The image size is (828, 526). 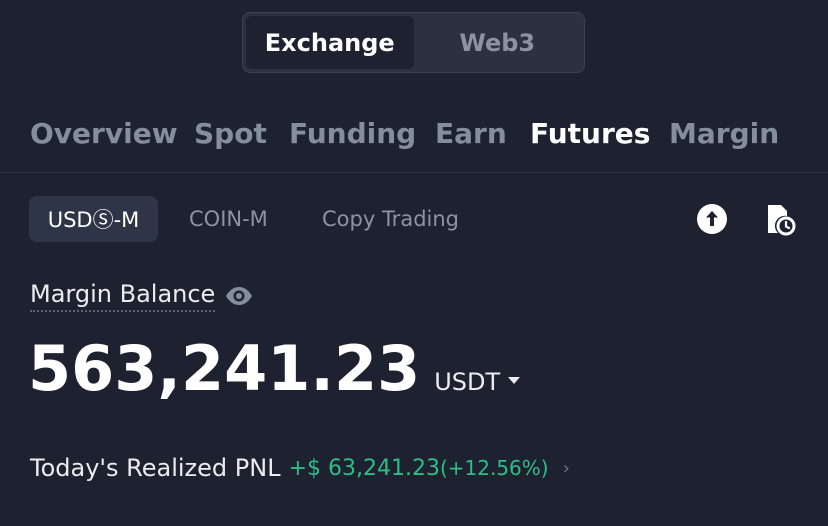 What do you see at coordinates (712, 219) in the screenshot?
I see `arrow-up-circle-icon` at bounding box center [712, 219].